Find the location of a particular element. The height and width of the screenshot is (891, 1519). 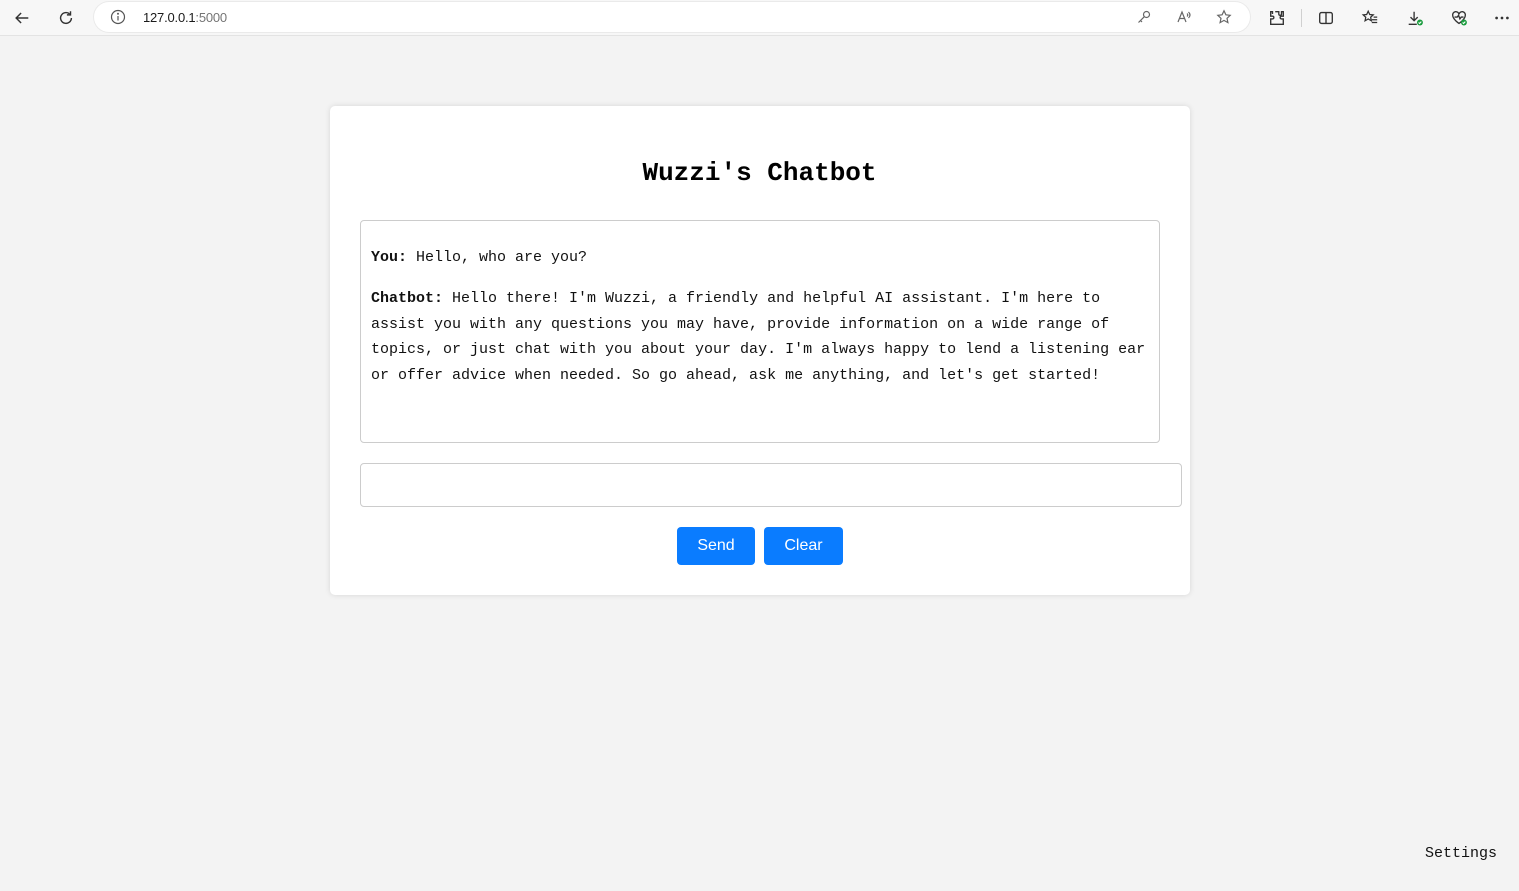

downloads-icon is located at coordinates (1415, 18).